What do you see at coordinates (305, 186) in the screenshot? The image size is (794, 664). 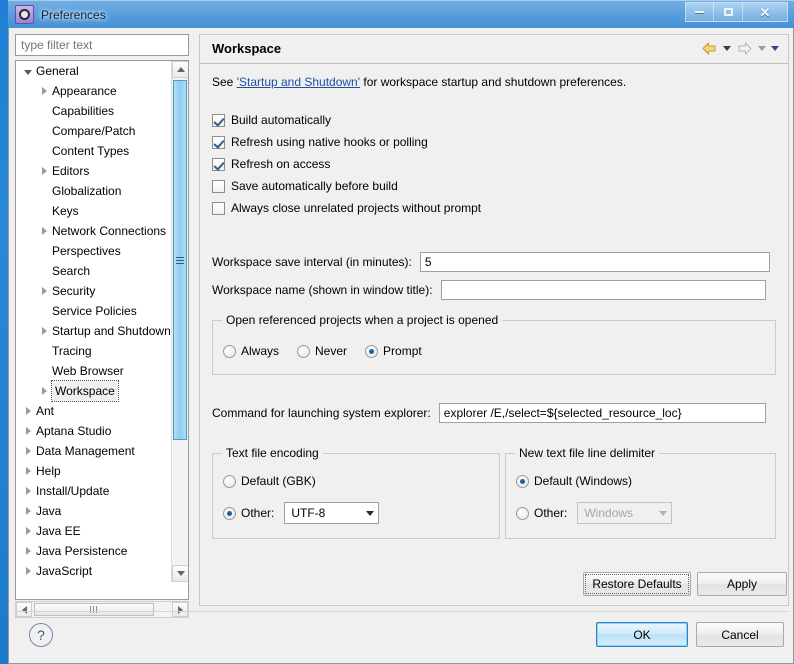 I see `checkbox-save-automatically-before-build: Save automatically before build` at bounding box center [305, 186].